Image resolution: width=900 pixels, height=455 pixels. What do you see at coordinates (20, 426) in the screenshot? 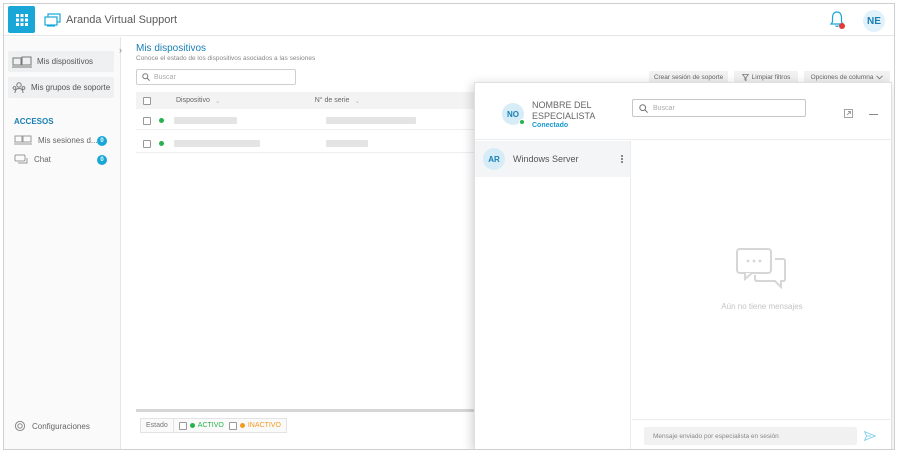
I see `gear-icon` at bounding box center [20, 426].